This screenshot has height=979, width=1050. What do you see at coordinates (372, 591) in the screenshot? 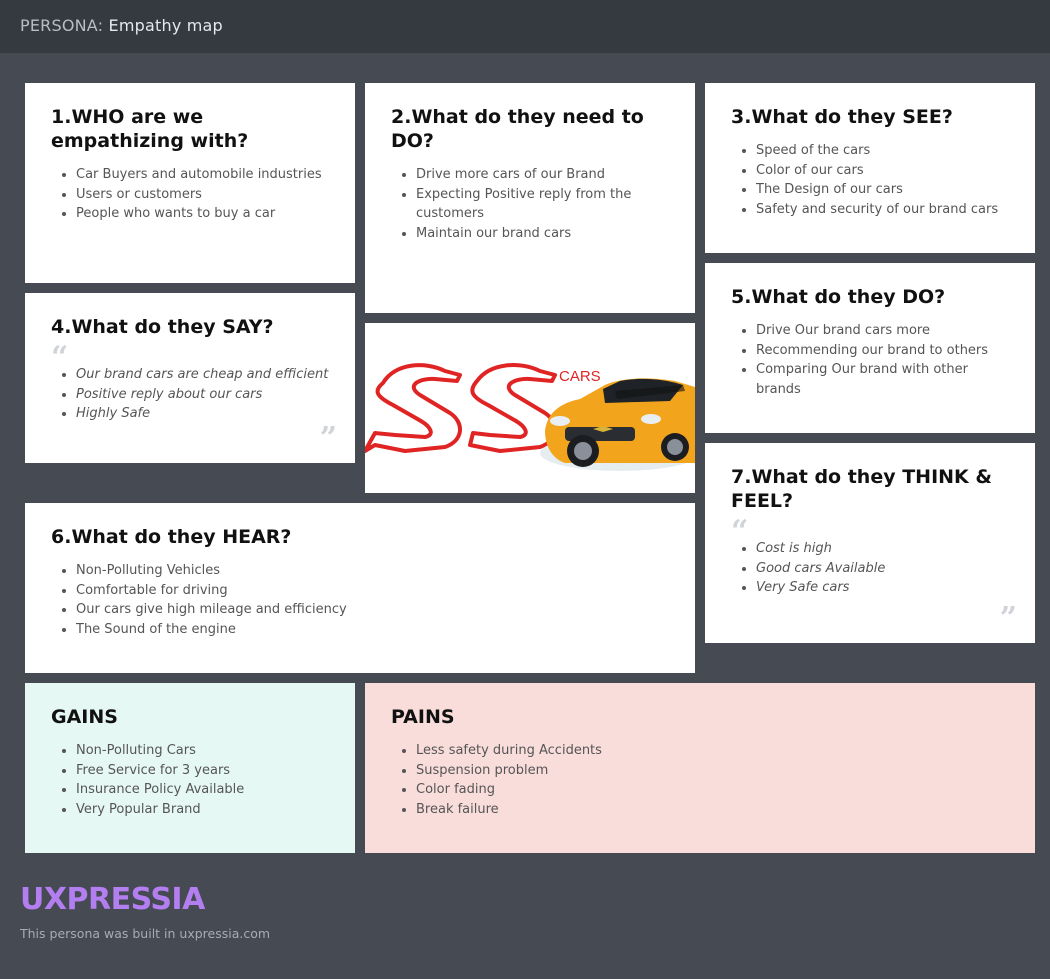
I see `list-item: Comfortable for driving` at bounding box center [372, 591].